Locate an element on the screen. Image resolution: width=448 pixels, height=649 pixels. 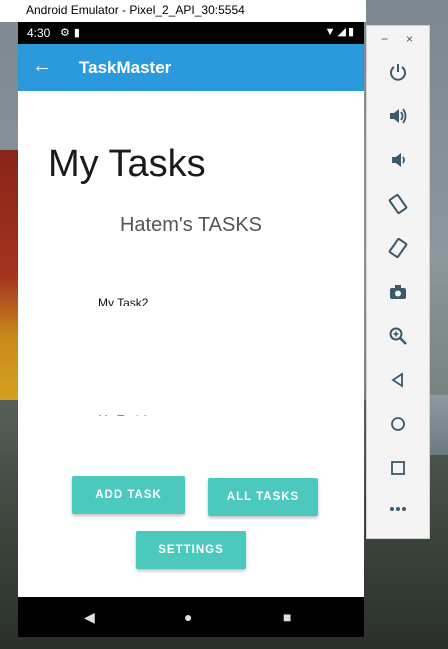
task-item: My Task2 is located at coordinates (123, 301).